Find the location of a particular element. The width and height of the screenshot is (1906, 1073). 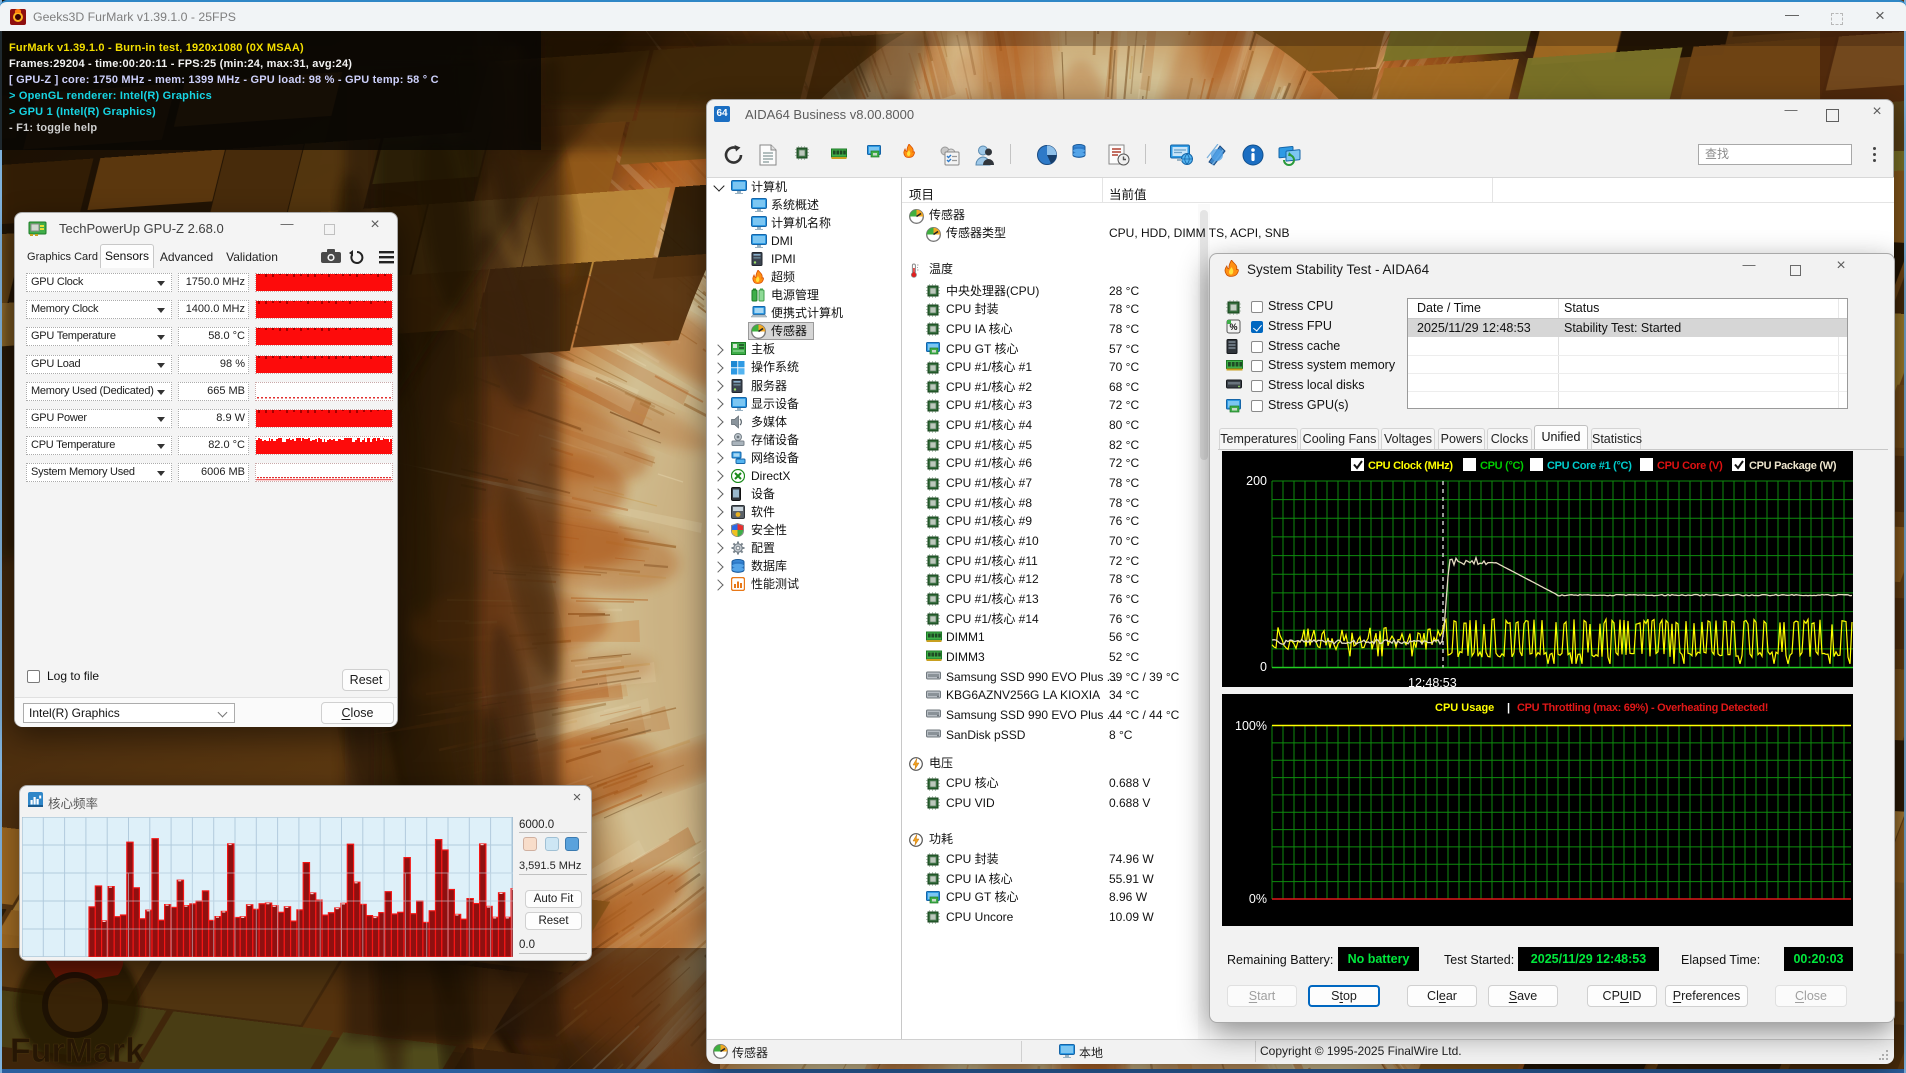

svg-text: 200 is located at coordinates (1256, 481).